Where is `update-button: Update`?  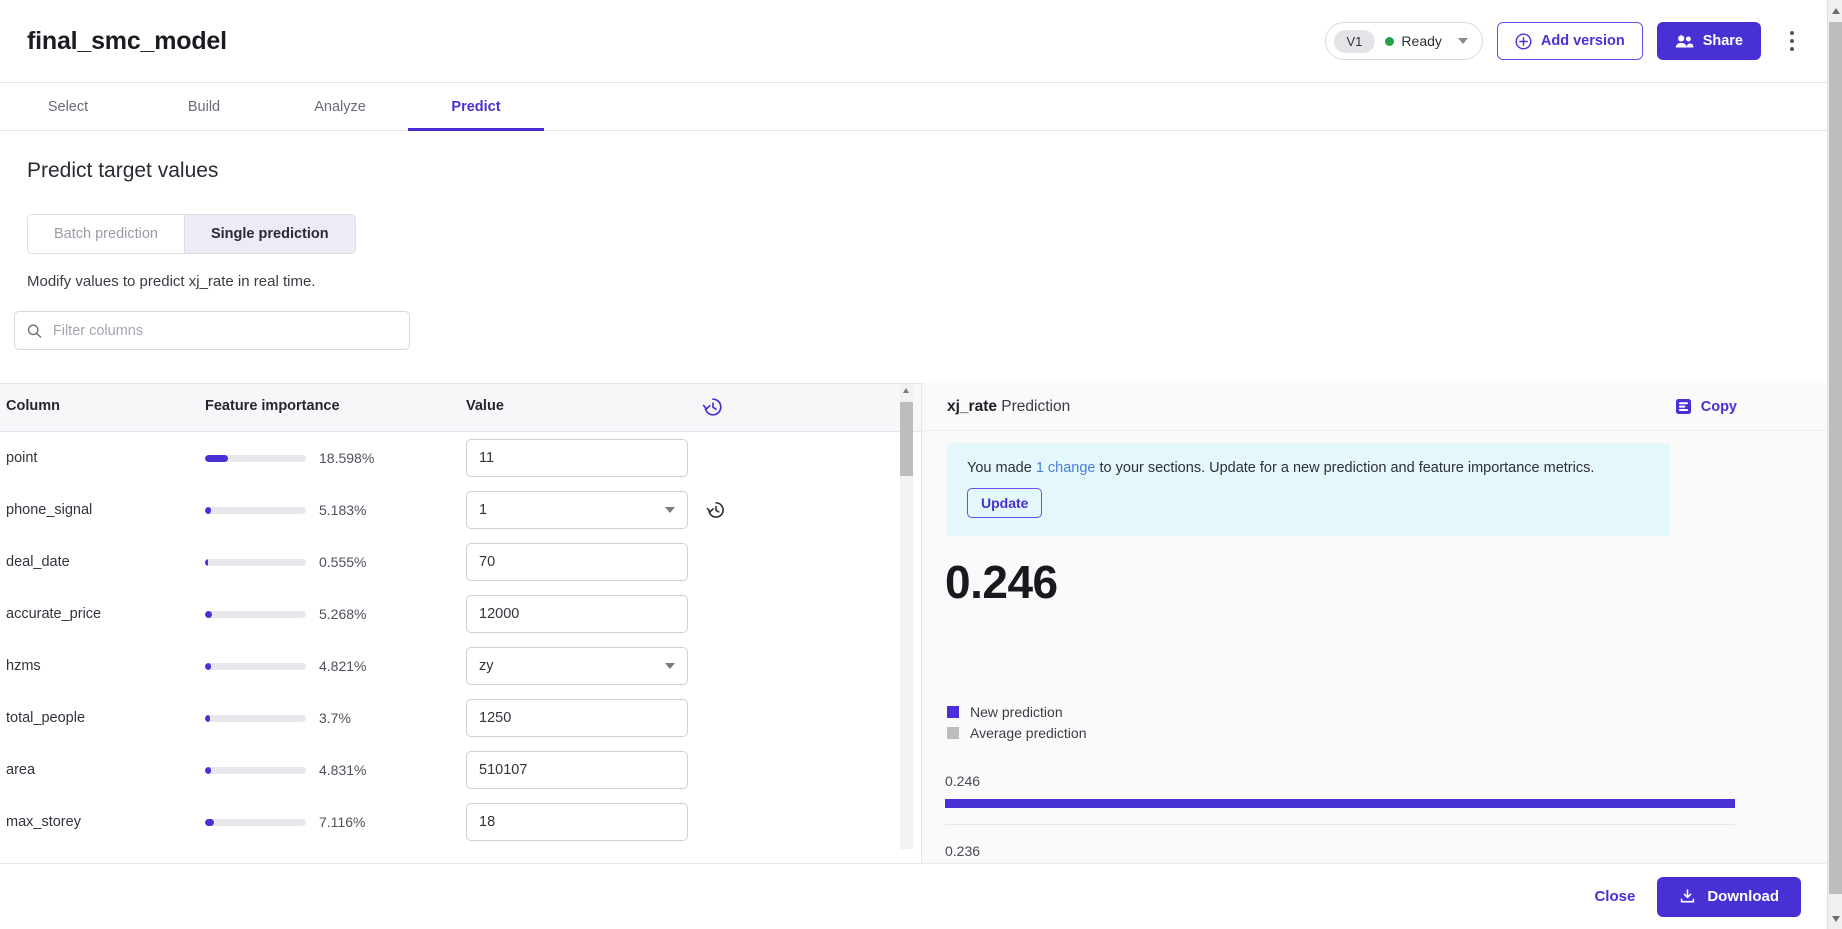
update-button: Update is located at coordinates (1005, 503).